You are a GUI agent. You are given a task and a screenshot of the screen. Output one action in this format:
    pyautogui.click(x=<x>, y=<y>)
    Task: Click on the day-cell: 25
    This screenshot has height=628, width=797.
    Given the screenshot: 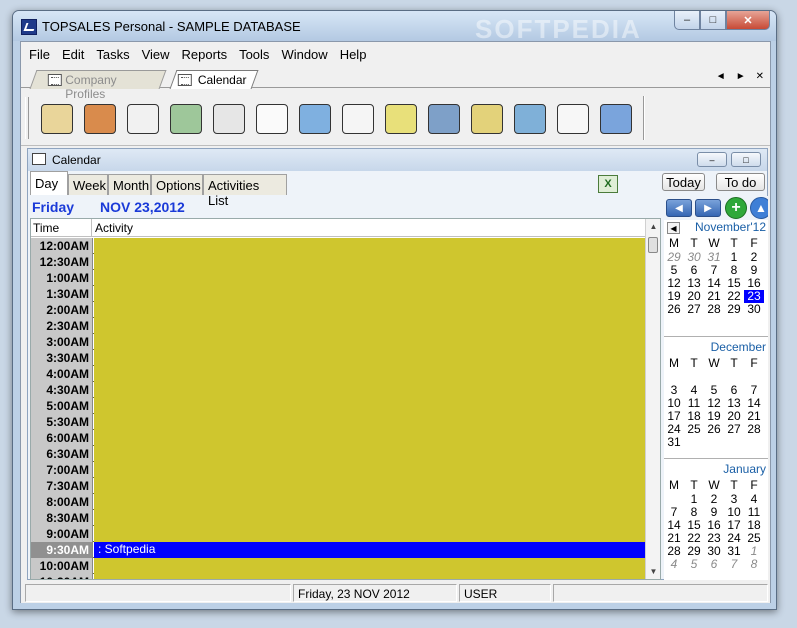 What is the action you would take?
    pyautogui.click(x=694, y=429)
    